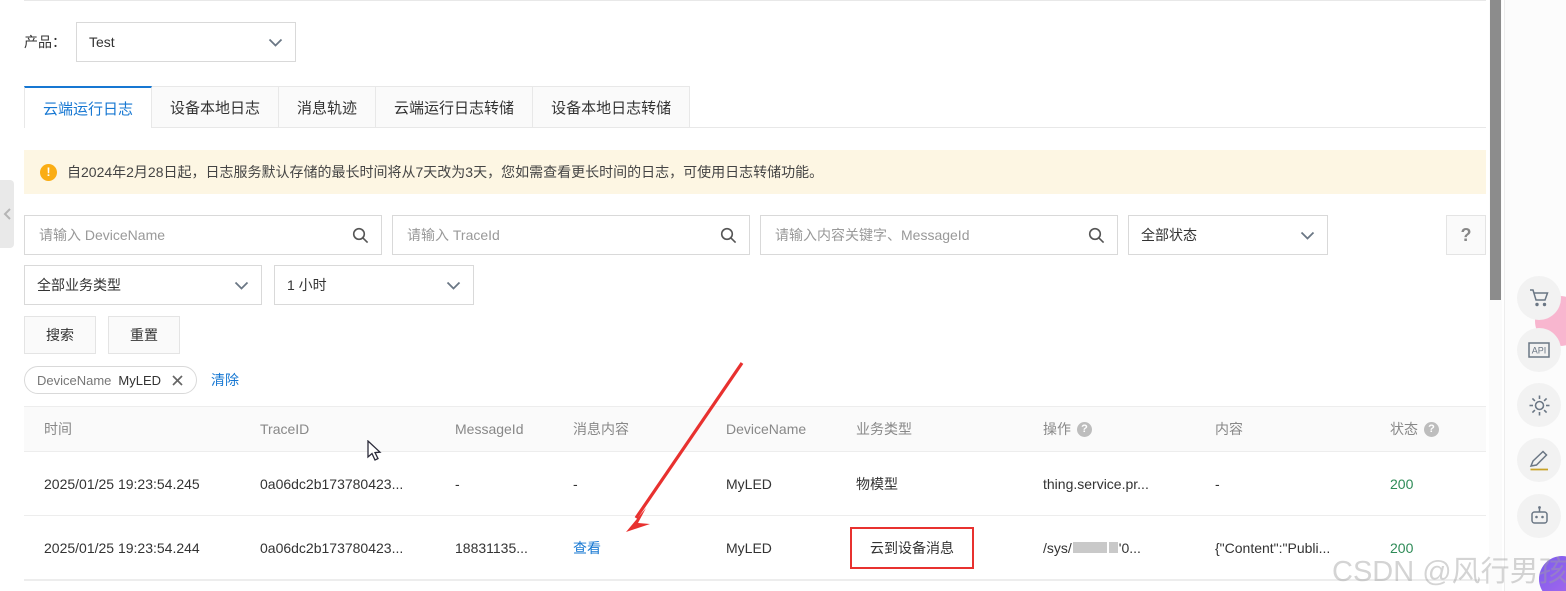  What do you see at coordinates (79, 285) in the screenshot?
I see `biz-type-select-value: 全部业务类型` at bounding box center [79, 285].